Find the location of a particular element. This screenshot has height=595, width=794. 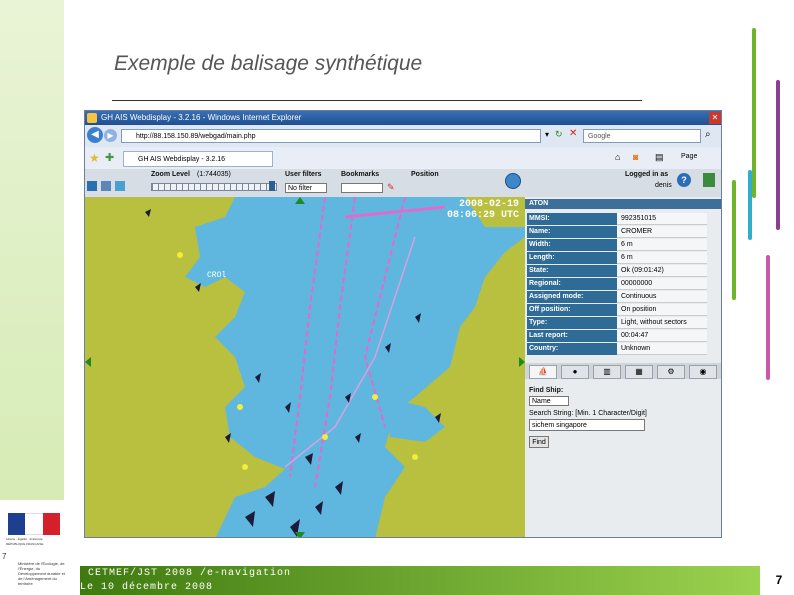

republique-flag-logo is located at coordinates (34, 524).